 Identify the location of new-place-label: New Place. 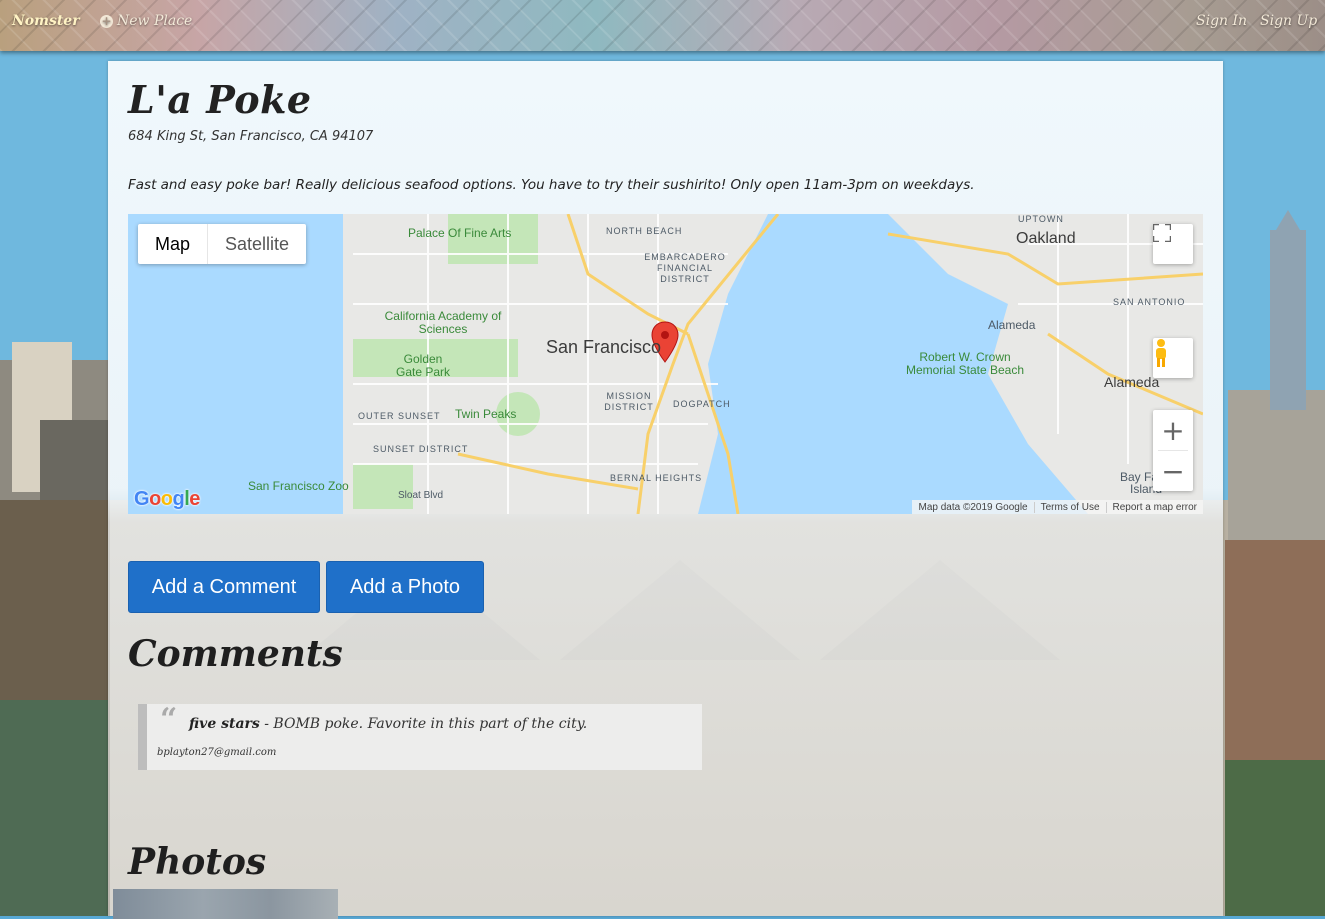
(155, 21).